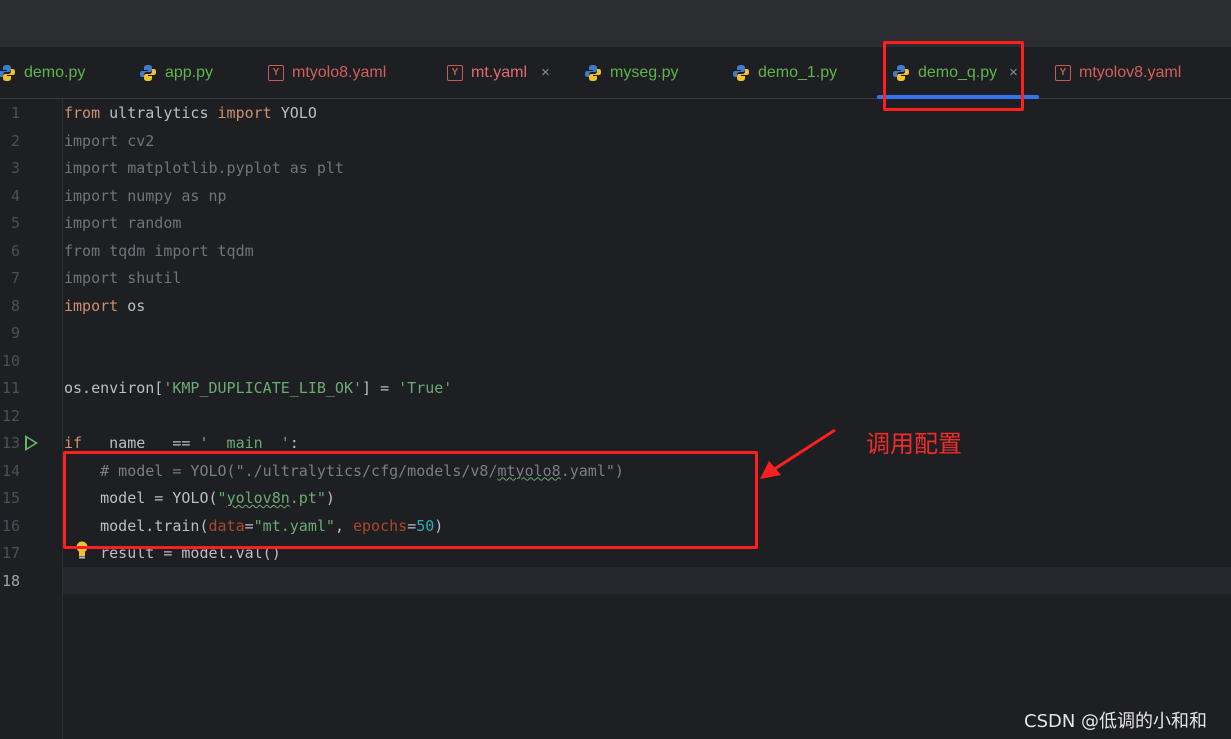  I want to click on line-number: 5, so click(15, 223).